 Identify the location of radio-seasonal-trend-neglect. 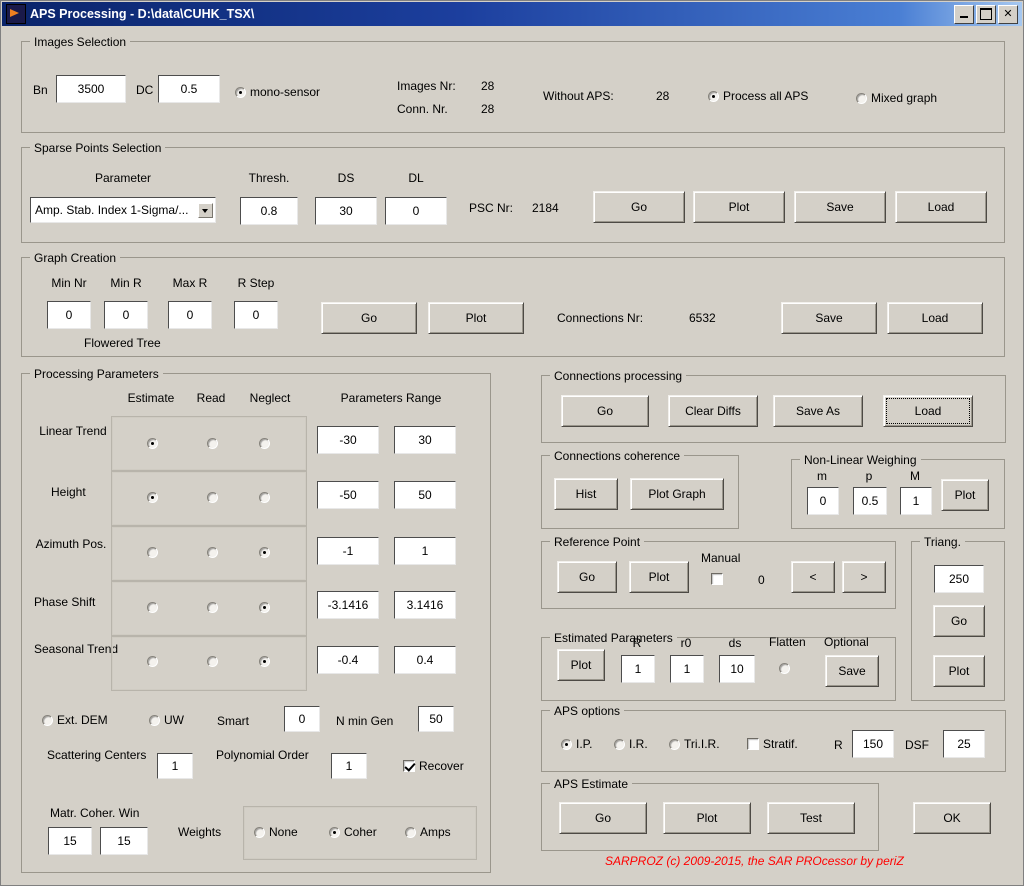
(266, 661).